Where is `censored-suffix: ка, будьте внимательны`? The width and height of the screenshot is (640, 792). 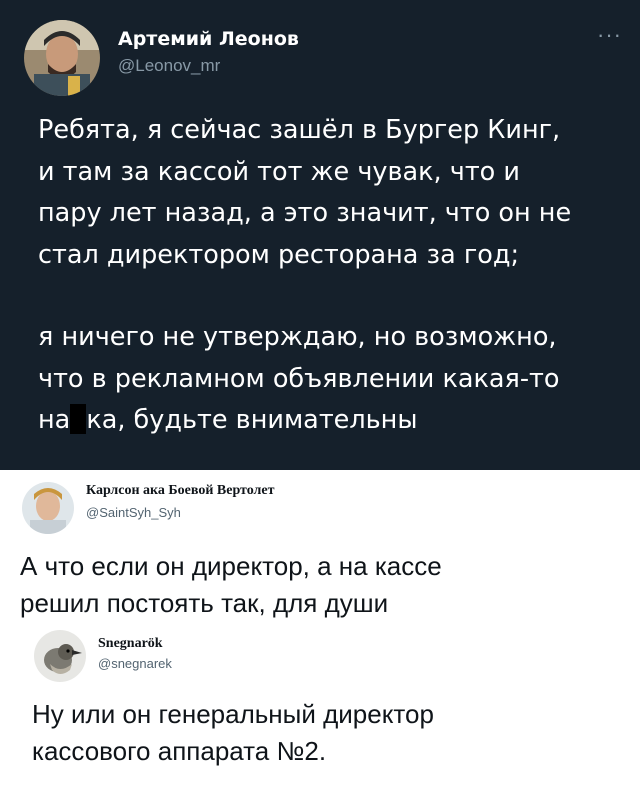
censored-suffix: ка, будьте внимательны is located at coordinates (252, 420).